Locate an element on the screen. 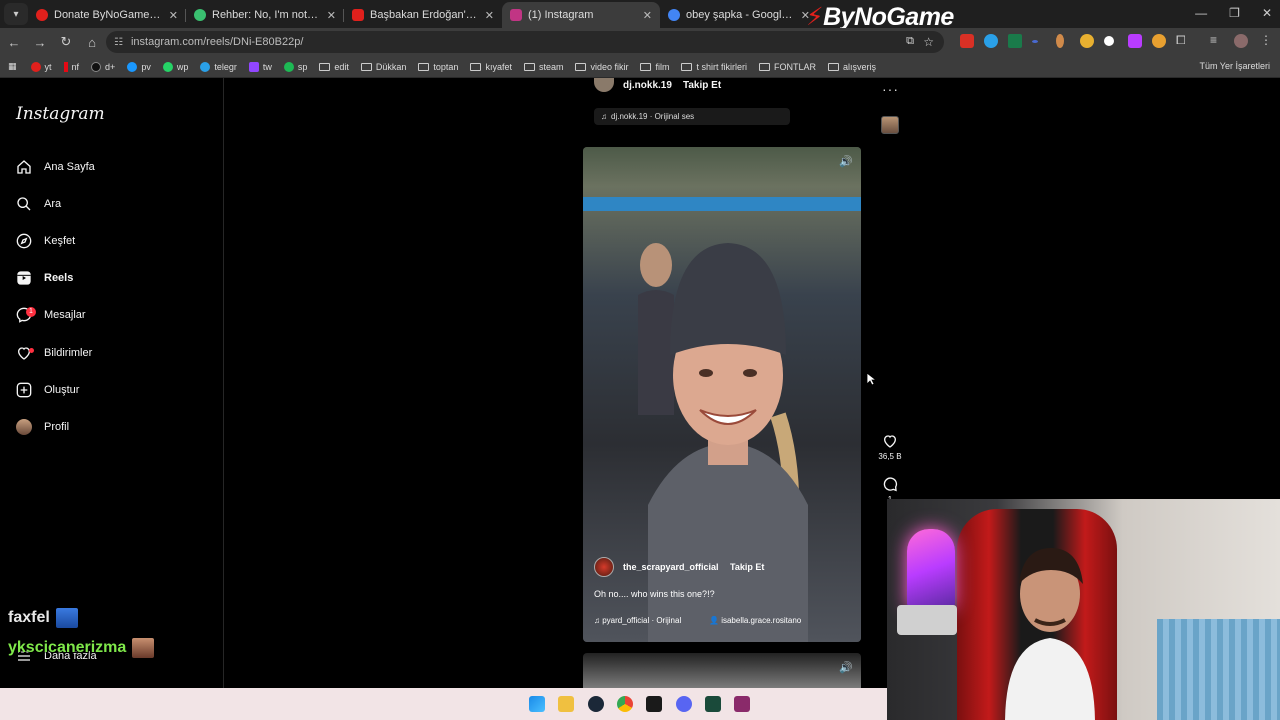 This screenshot has width=1280, height=720. sidebar-item-messages: 1 Mesajlar is located at coordinates (51, 315).